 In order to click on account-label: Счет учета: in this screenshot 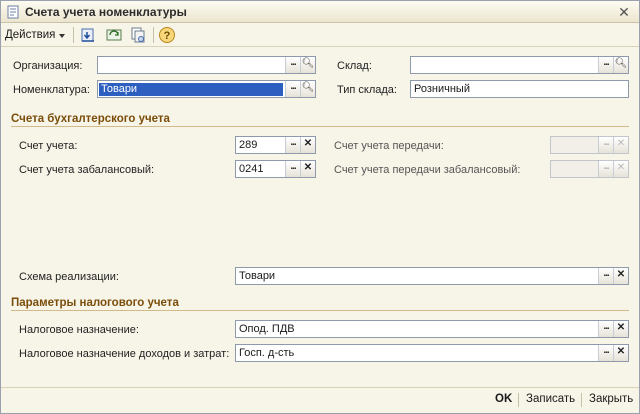, I will do `click(48, 146)`.